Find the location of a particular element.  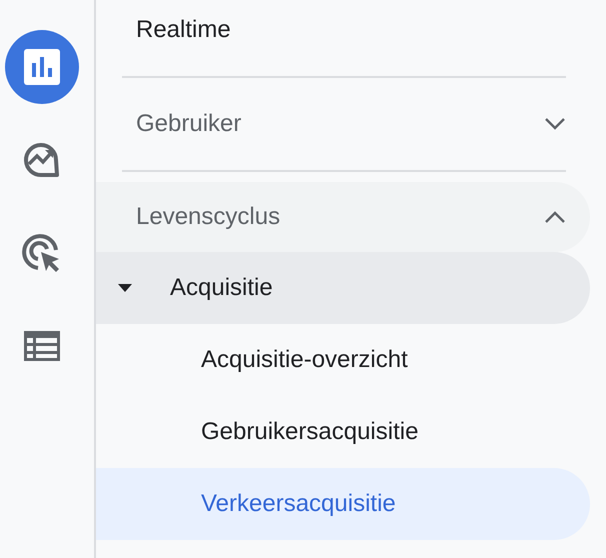

bar-chart-icon is located at coordinates (42, 67).